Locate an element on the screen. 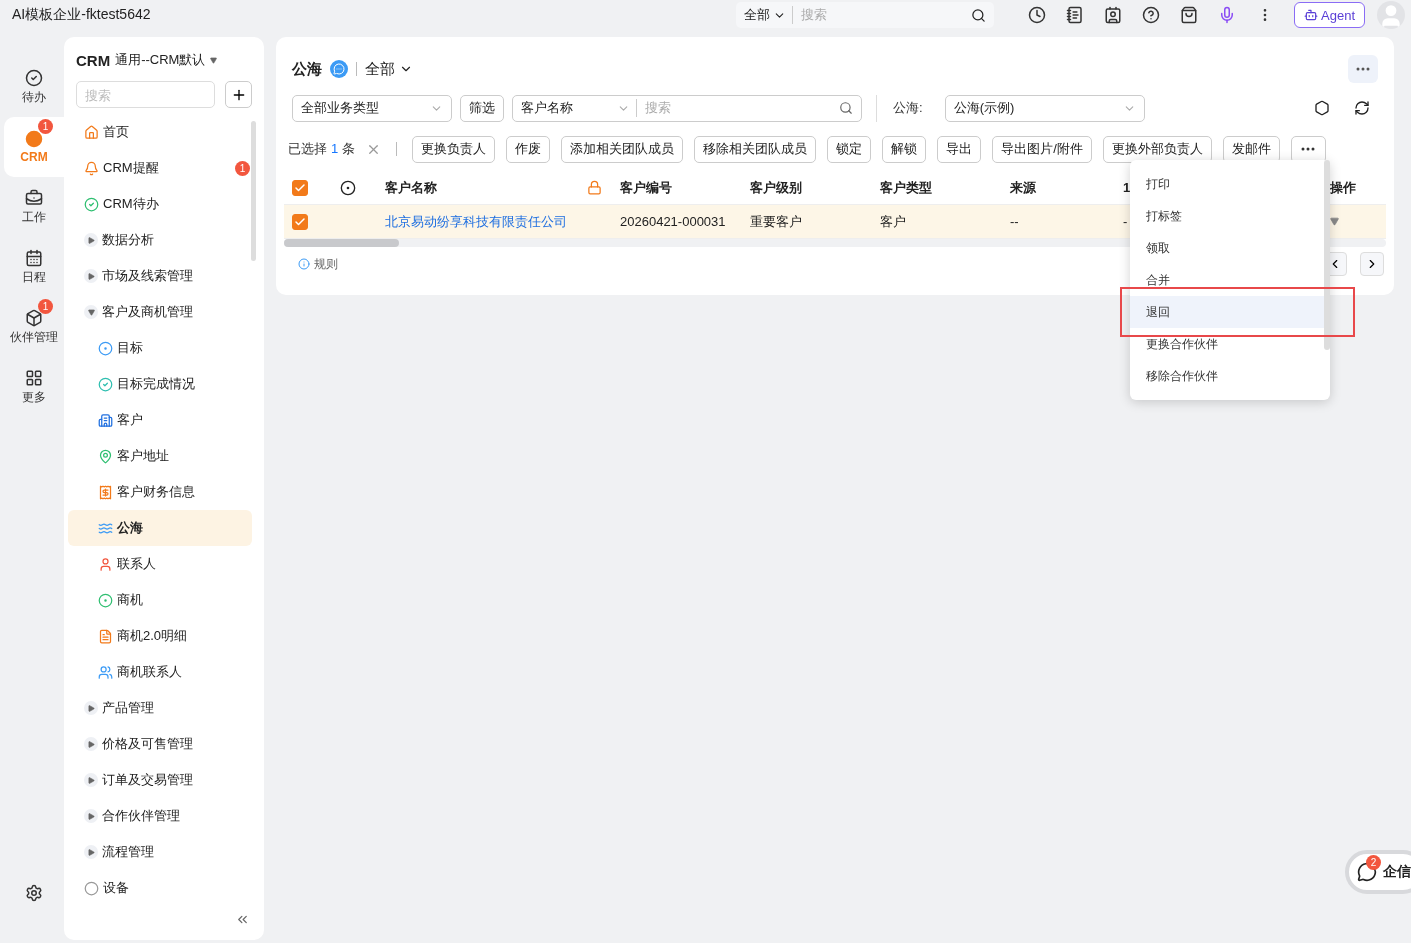 This screenshot has height=943, width=1411. sidebar-group: 产品管理 is located at coordinates (164, 708).